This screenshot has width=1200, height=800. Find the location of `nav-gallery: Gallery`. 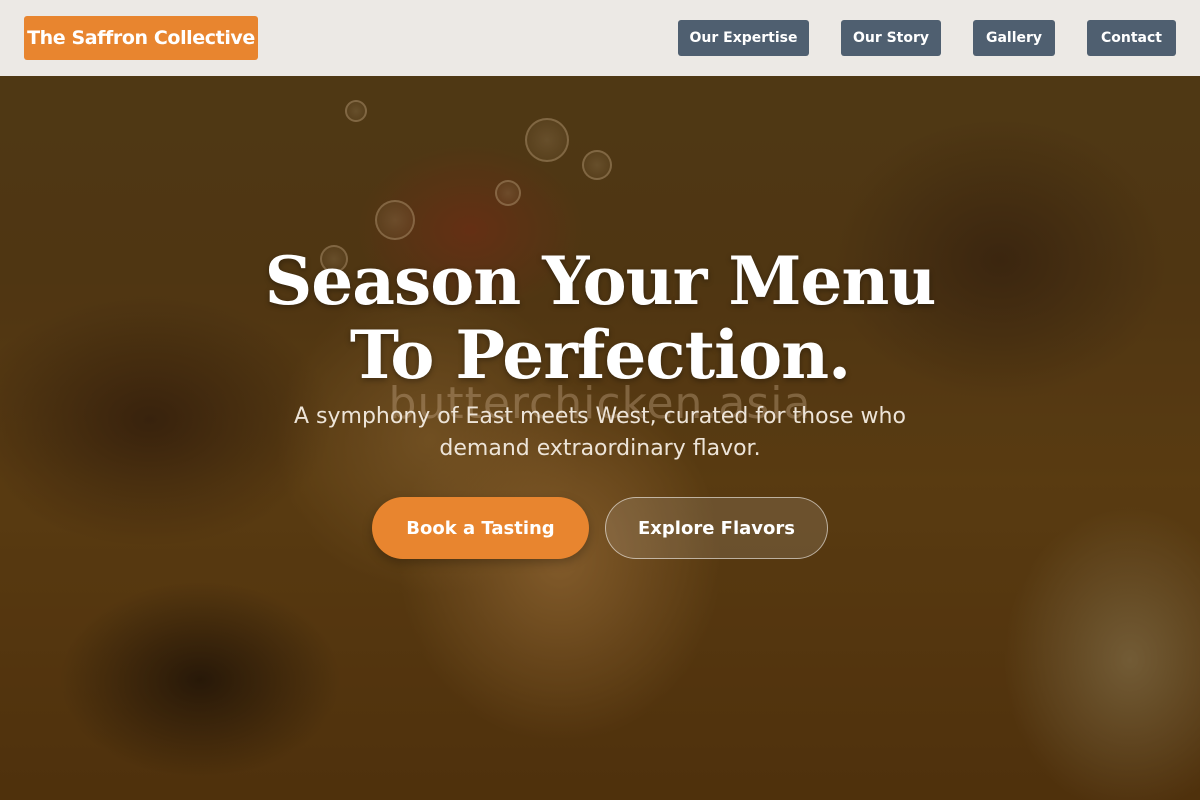

nav-gallery: Gallery is located at coordinates (1014, 38).